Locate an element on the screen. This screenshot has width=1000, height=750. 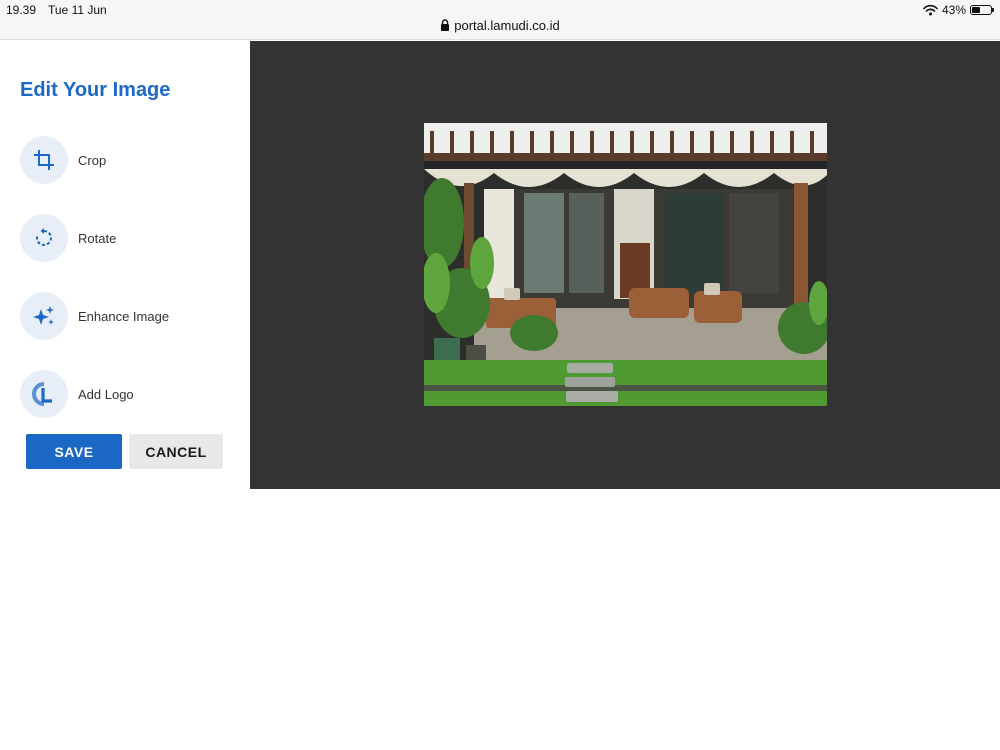
status-bar: 19.39 Tue 11 Jun portal.lamudi.co.id 43% is located at coordinates (500, 20).